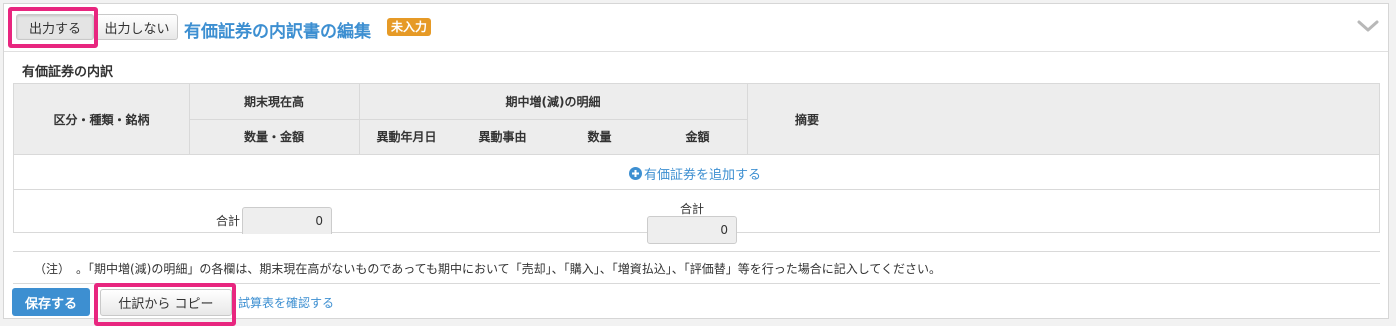  I want to click on total-label-changes: 合計, so click(692, 209).